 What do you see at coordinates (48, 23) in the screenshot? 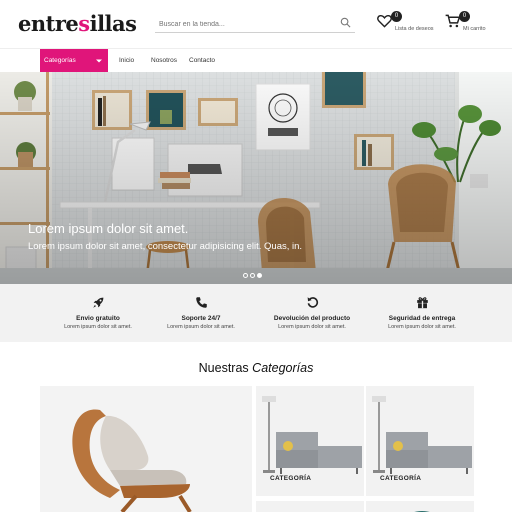
I see `logo-text-main: entre` at bounding box center [48, 23].